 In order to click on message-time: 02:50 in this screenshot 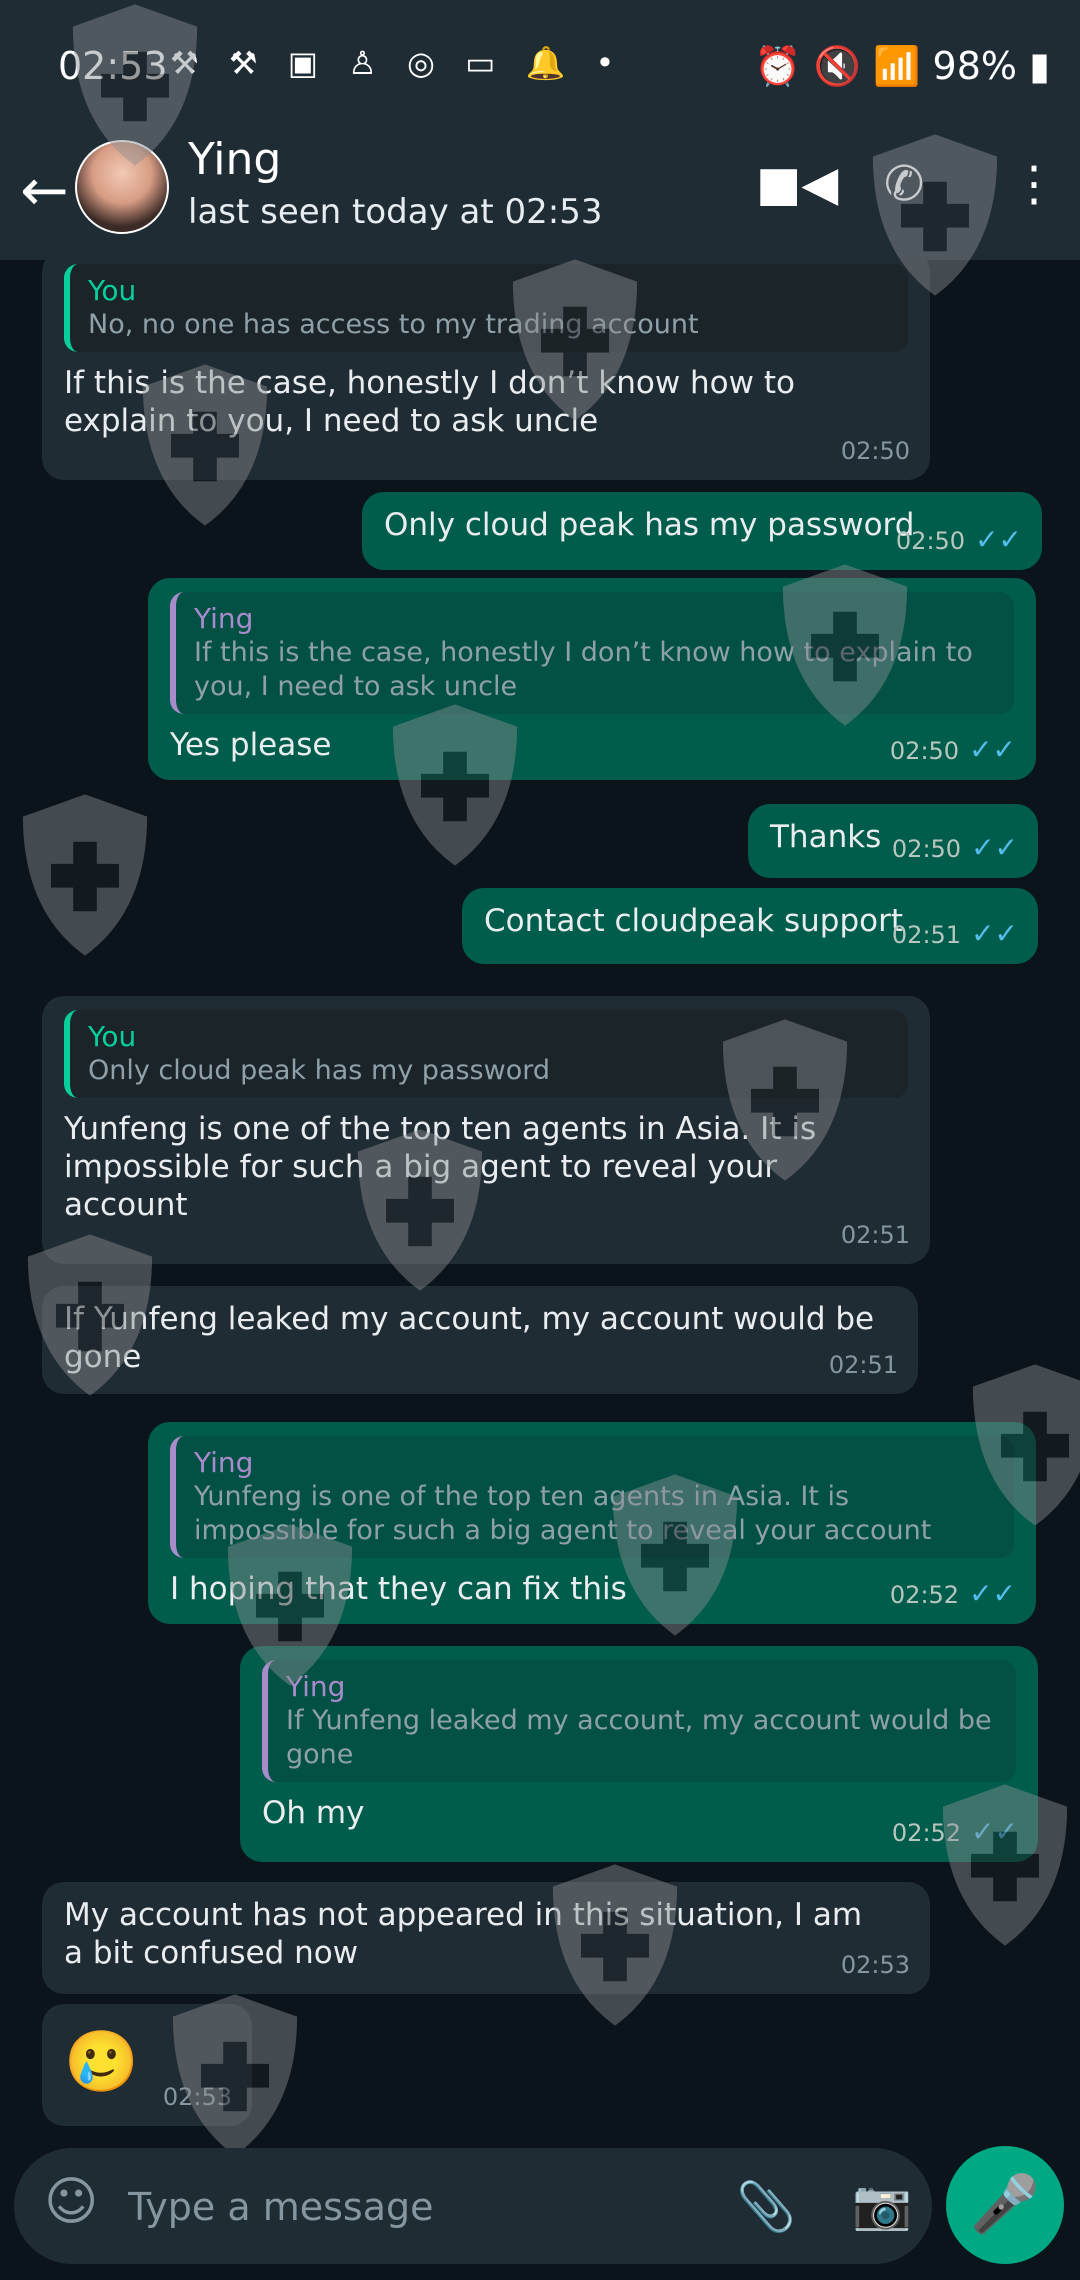, I will do `click(875, 451)`.